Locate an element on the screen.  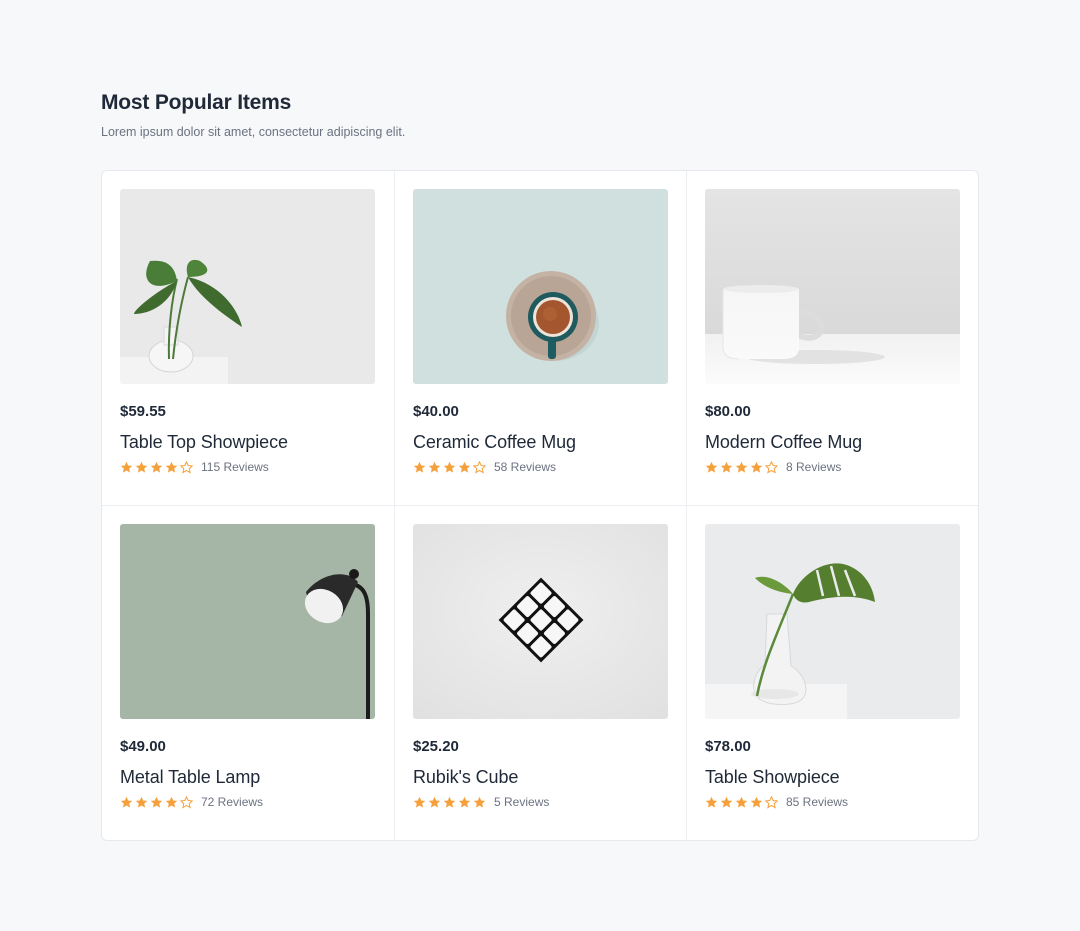
product-name: Metal Table Lamp is located at coordinates (248, 777).